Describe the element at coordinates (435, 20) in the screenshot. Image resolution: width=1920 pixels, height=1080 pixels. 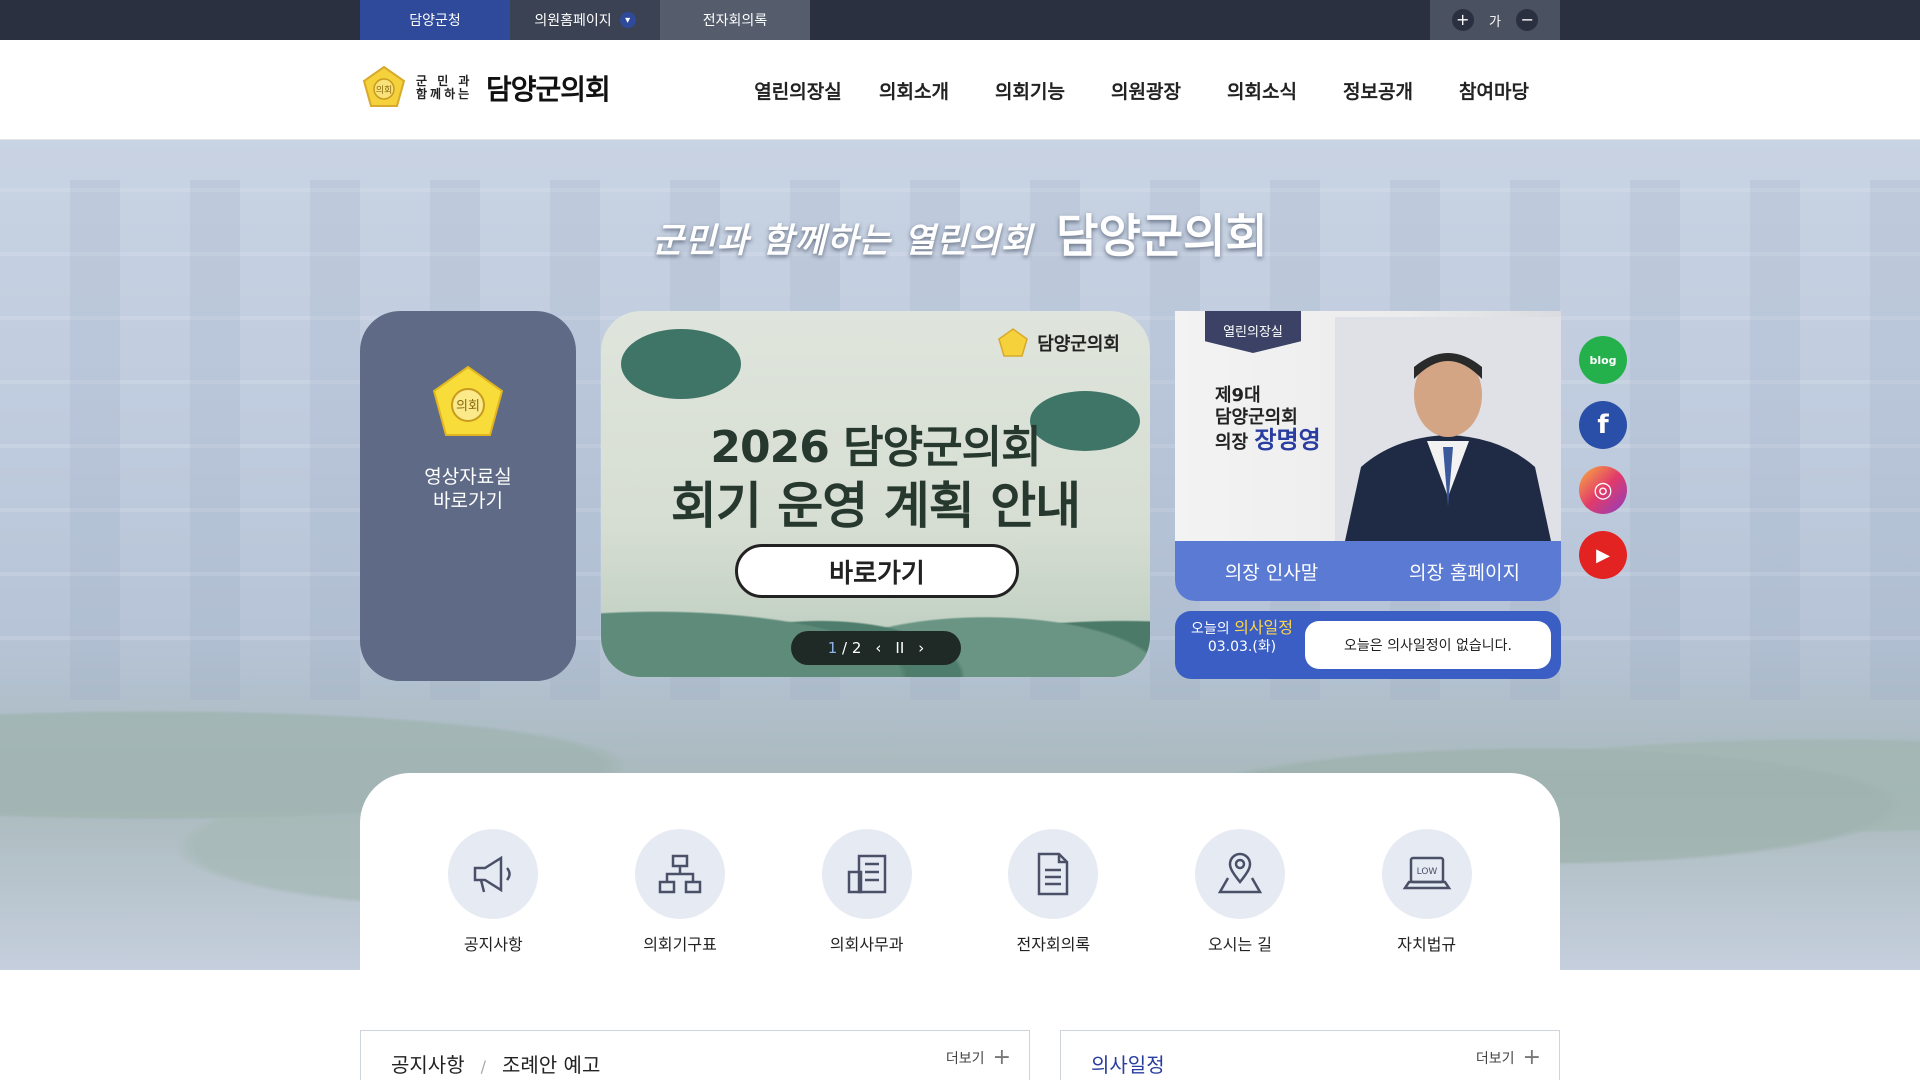
I see `link-county-office: 담양군청` at that location.